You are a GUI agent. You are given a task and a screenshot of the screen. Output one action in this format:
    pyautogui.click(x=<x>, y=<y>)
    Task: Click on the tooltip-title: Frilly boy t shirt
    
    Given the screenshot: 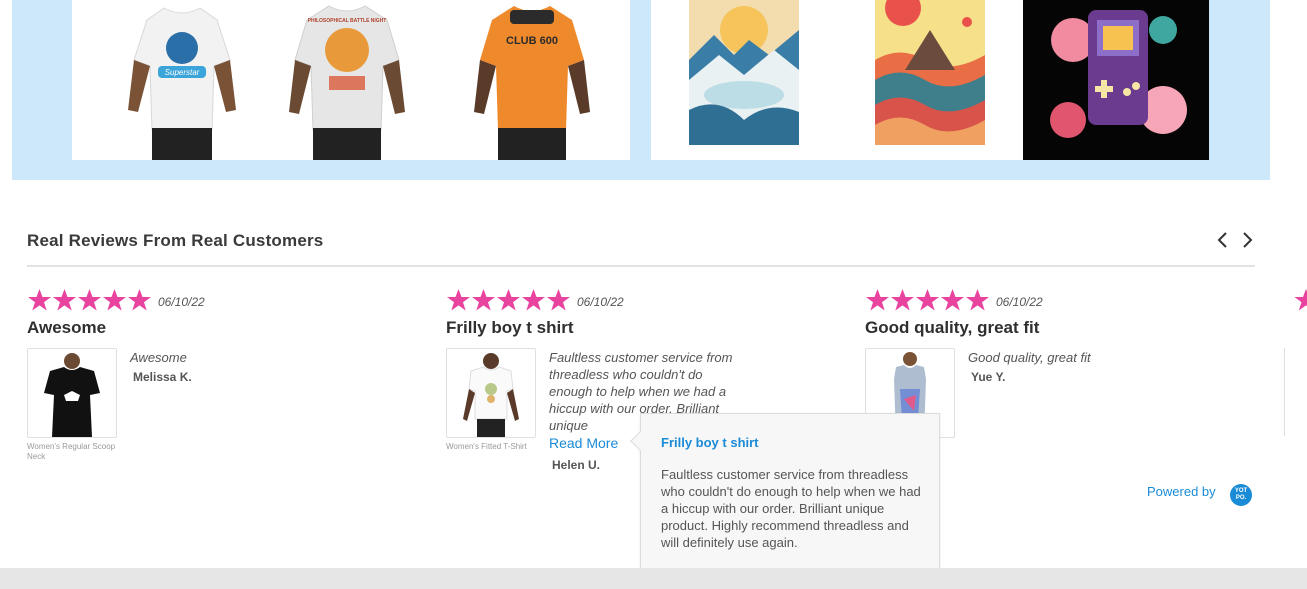 What is the action you would take?
    pyautogui.click(x=710, y=442)
    